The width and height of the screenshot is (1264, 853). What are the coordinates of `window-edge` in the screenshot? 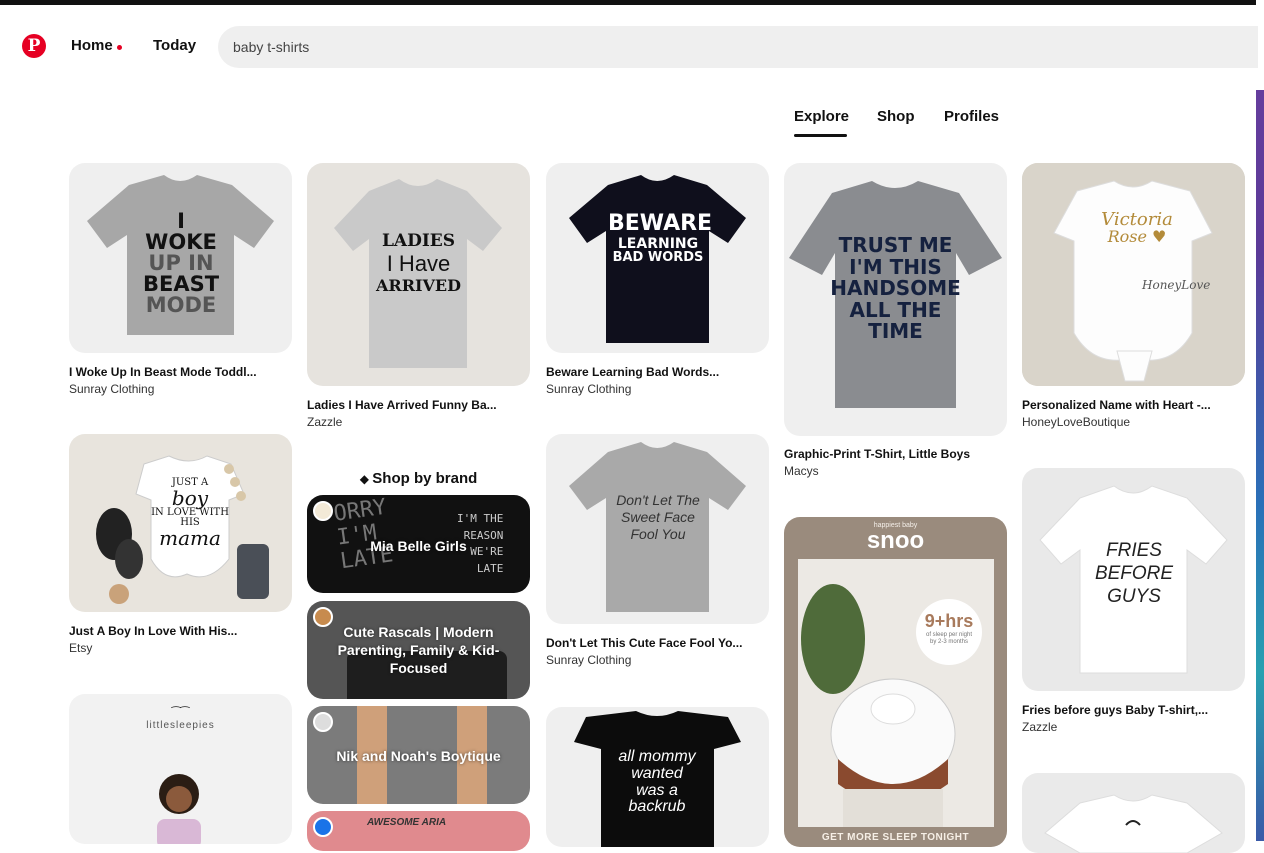 It's located at (1260, 420).